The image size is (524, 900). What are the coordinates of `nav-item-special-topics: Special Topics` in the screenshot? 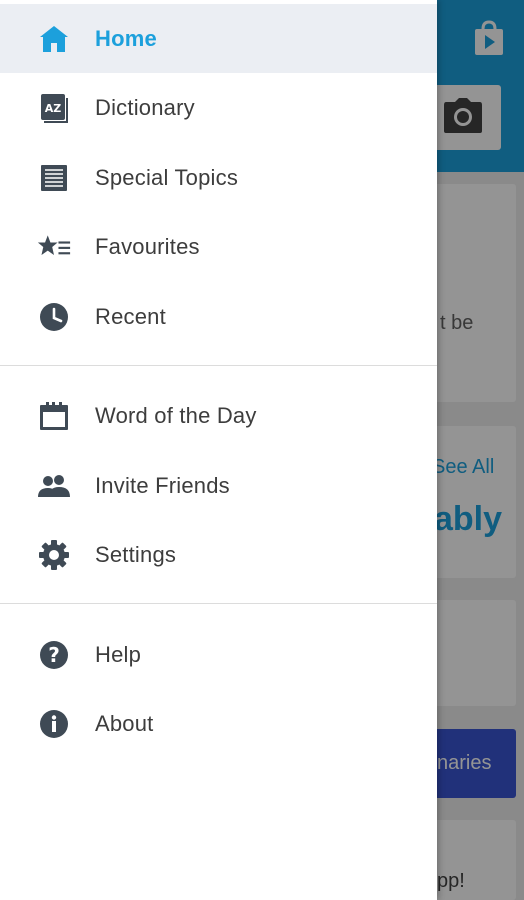 It's located at (218, 177).